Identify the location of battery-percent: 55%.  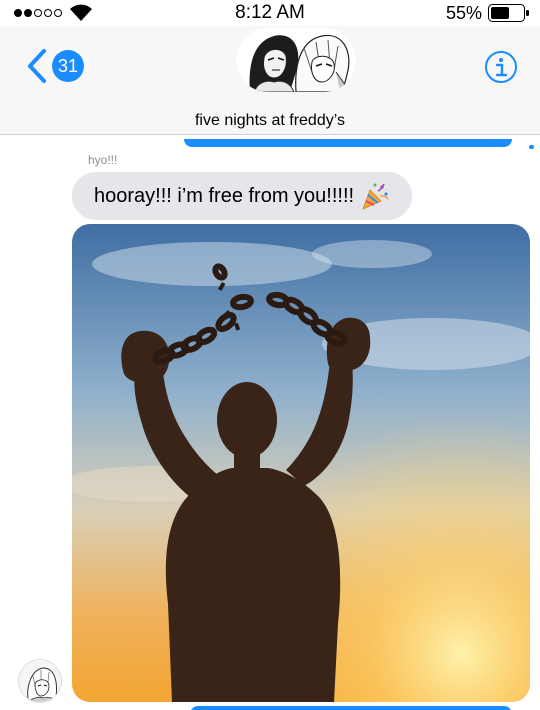
(463, 13).